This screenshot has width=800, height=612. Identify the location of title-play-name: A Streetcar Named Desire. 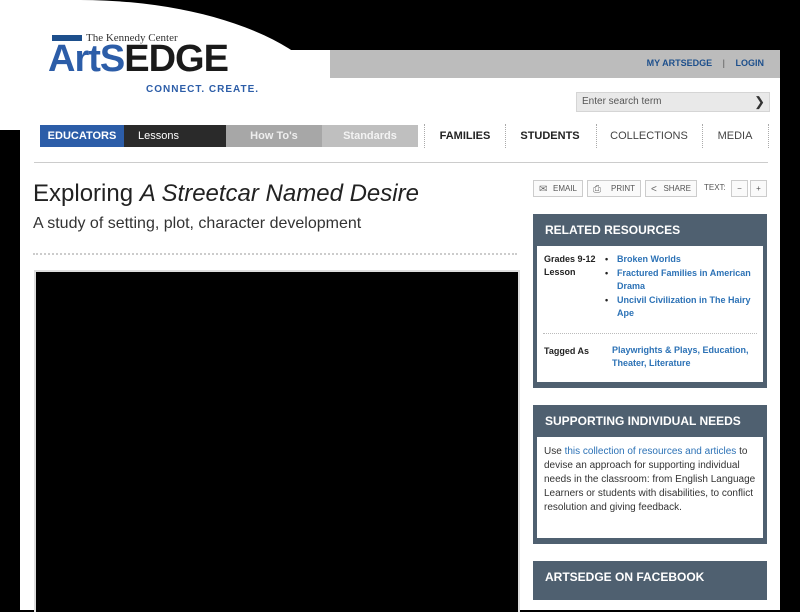
(279, 193).